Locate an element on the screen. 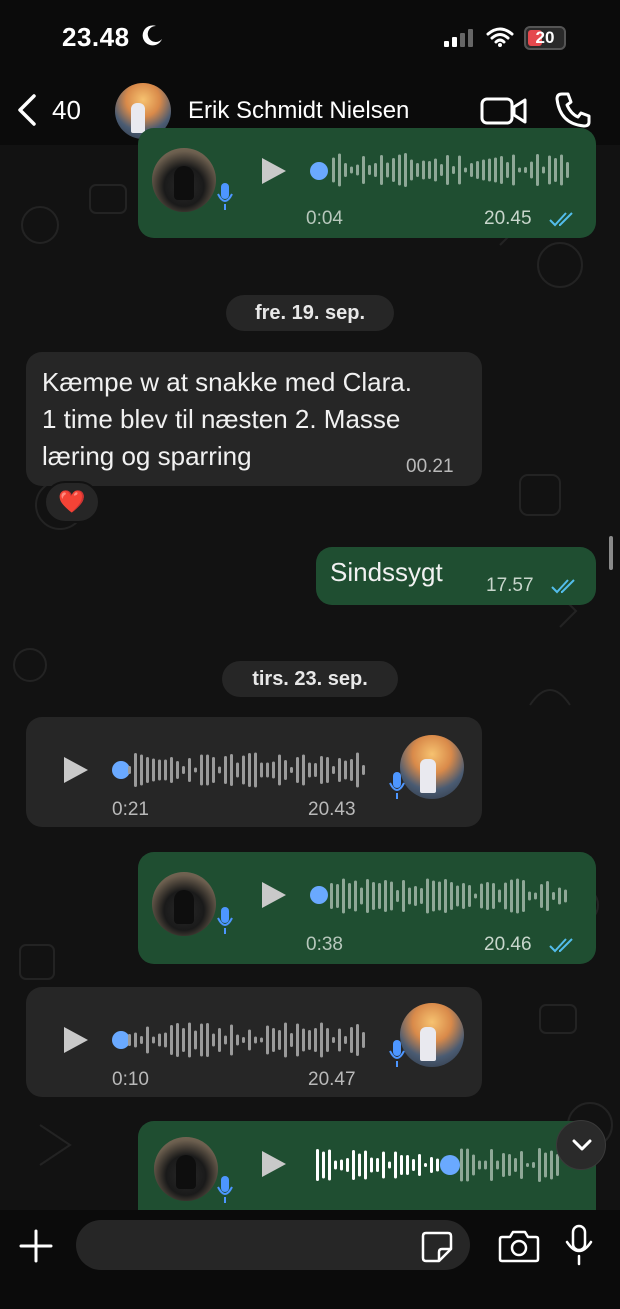 This screenshot has width=620, height=1309. chevron-down-icon is located at coordinates (582, 1145).